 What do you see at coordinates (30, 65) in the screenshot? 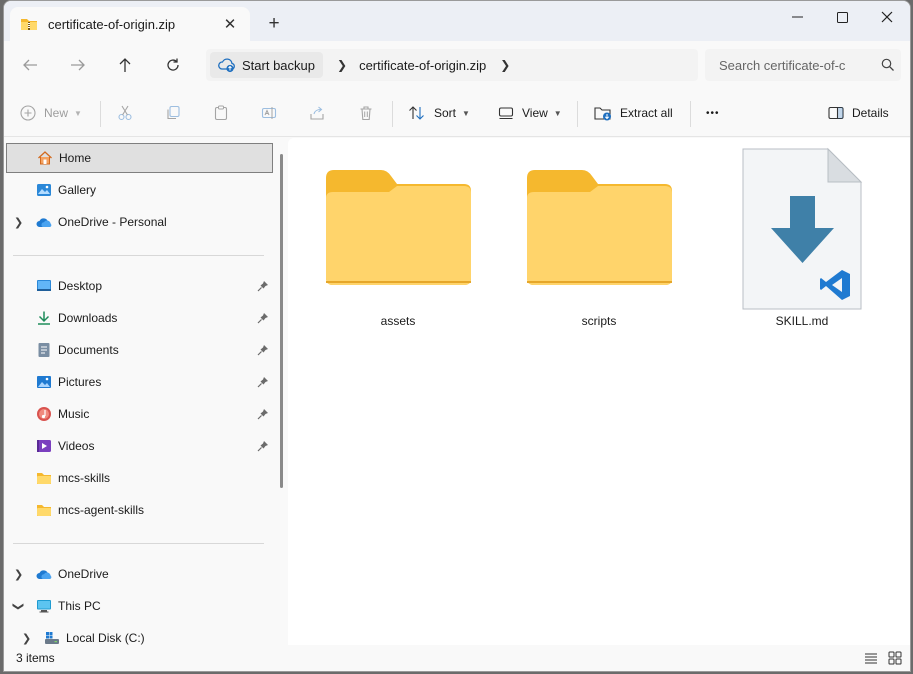
I see `back-button` at bounding box center [30, 65].